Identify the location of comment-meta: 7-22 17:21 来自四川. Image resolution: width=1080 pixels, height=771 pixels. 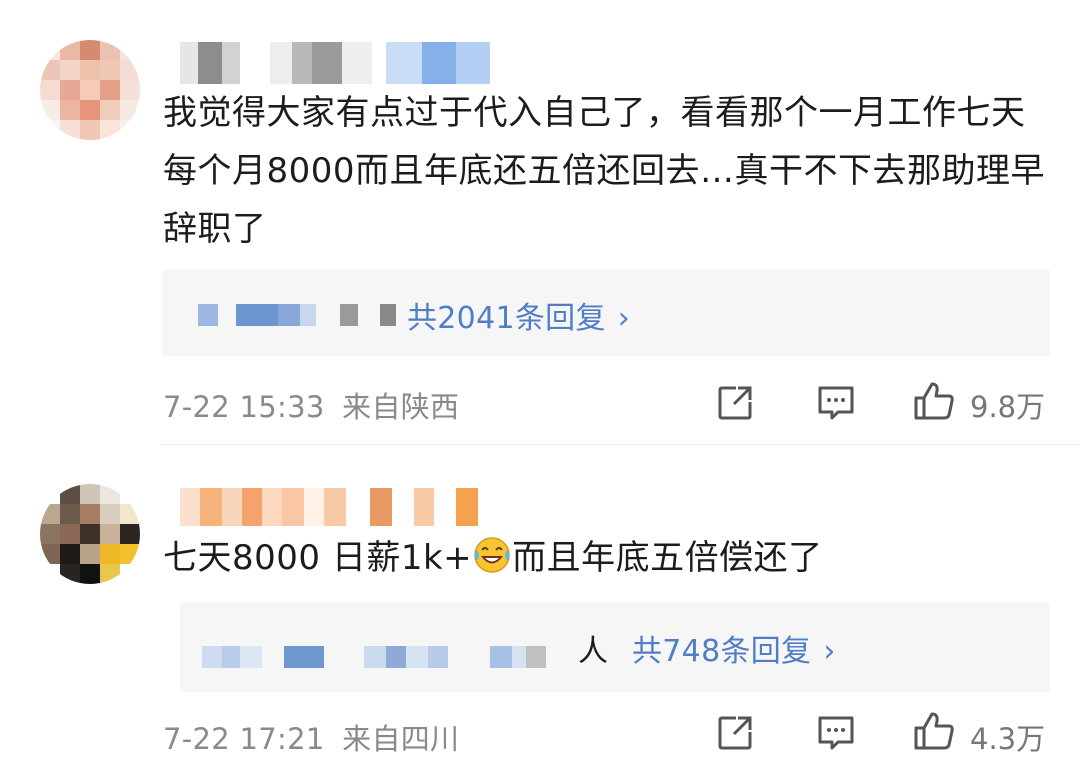
(311, 737).